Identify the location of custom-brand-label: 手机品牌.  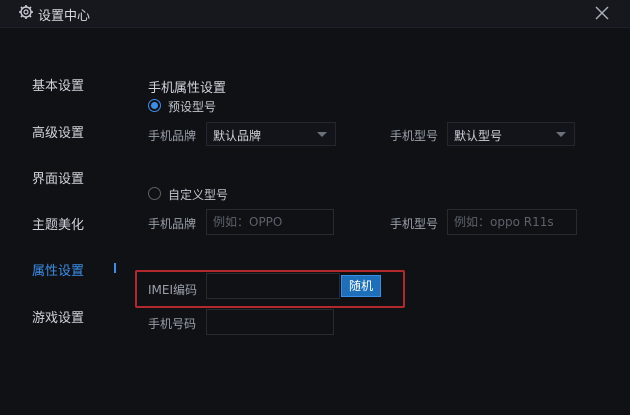
(172, 224).